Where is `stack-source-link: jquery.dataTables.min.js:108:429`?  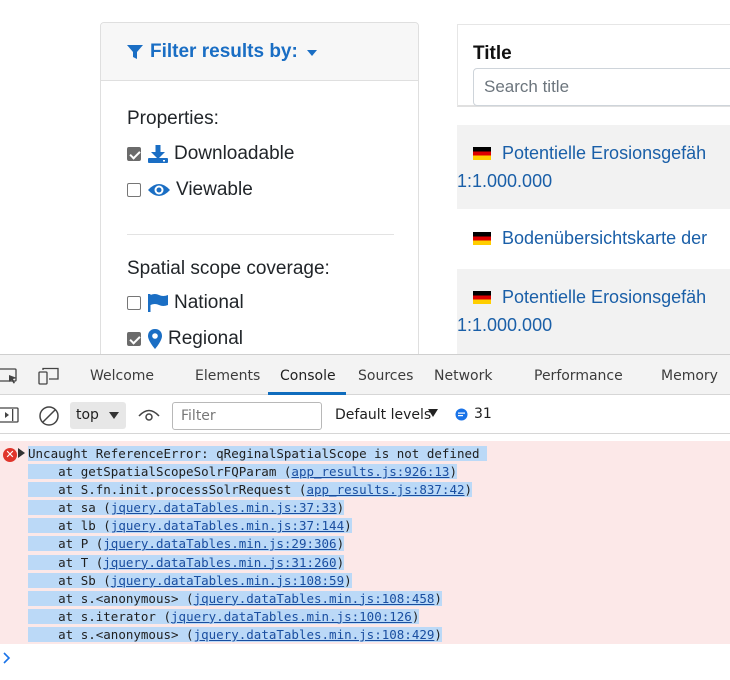
stack-source-link: jquery.dataTables.min.js:108:429 is located at coordinates (314, 634).